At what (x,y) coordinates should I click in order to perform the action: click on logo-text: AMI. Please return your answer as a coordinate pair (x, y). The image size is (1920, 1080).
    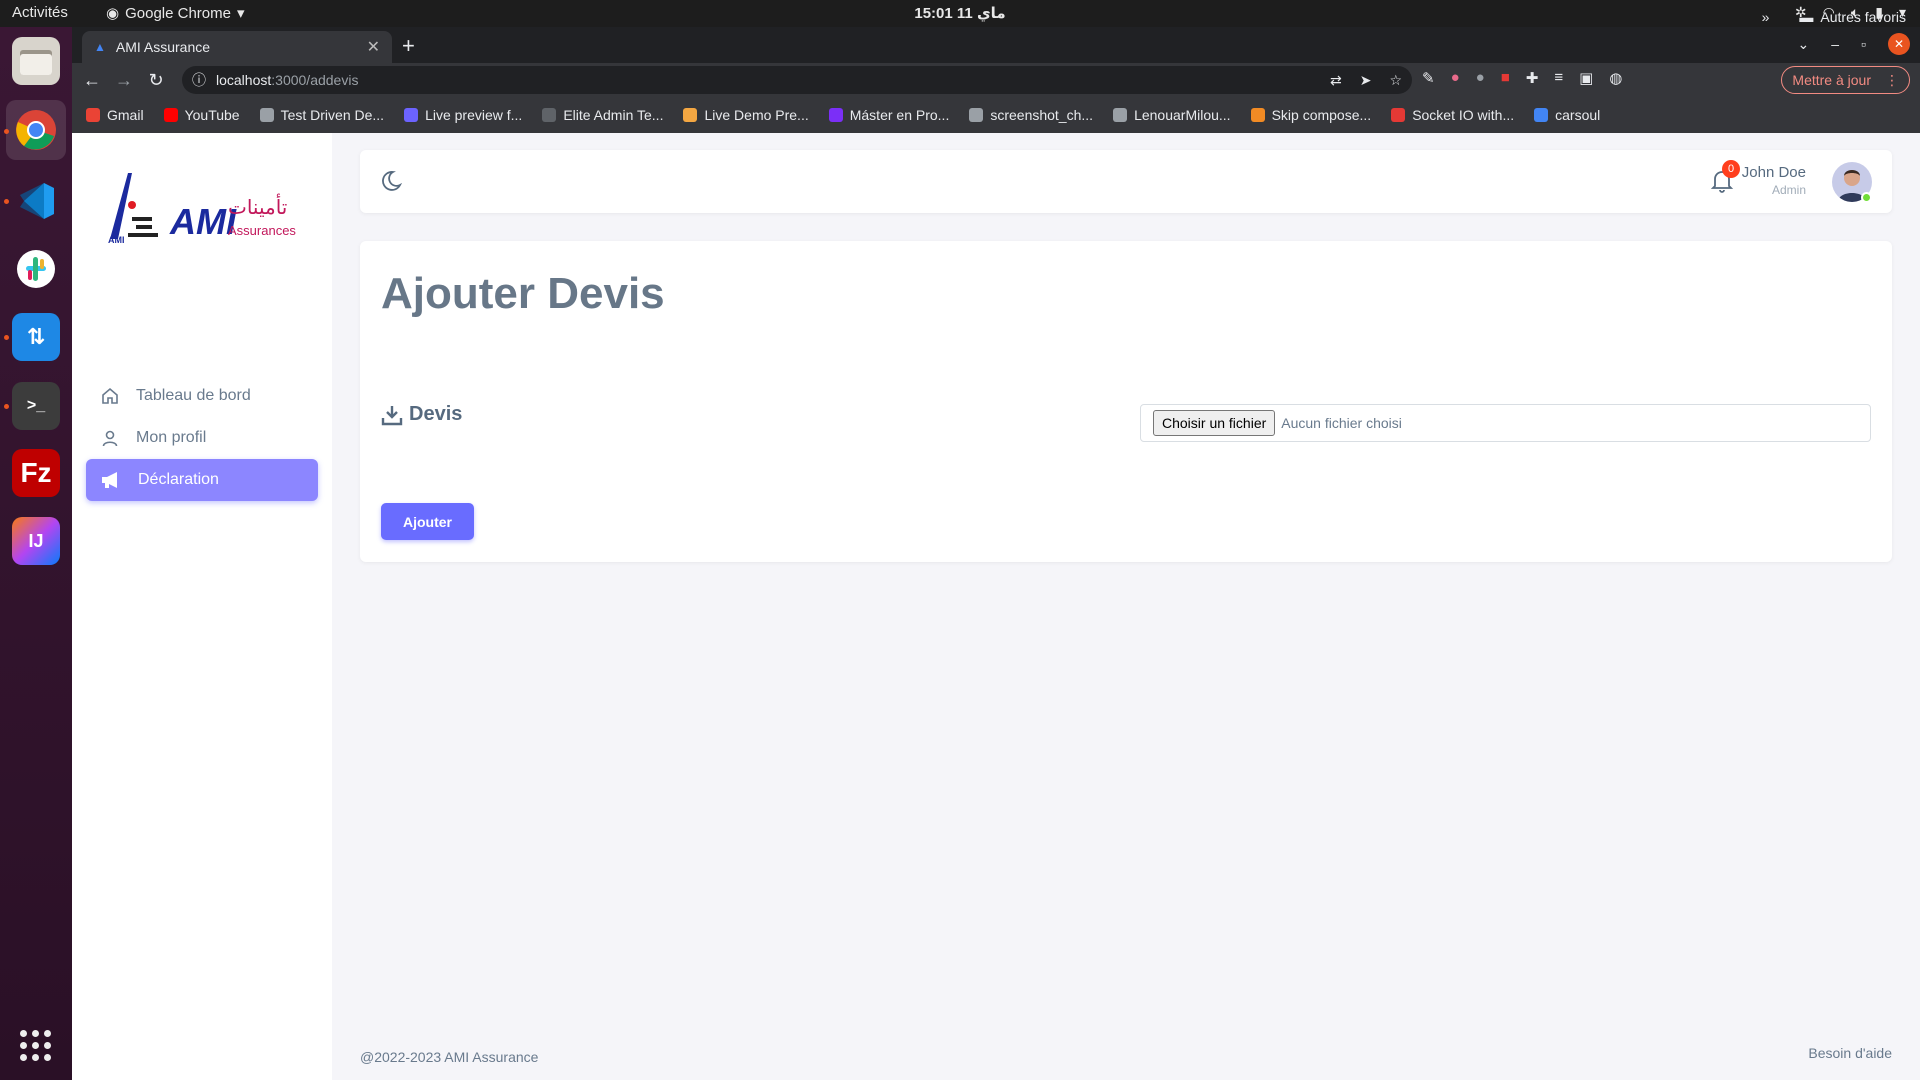
    Looking at the image, I should click on (203, 221).